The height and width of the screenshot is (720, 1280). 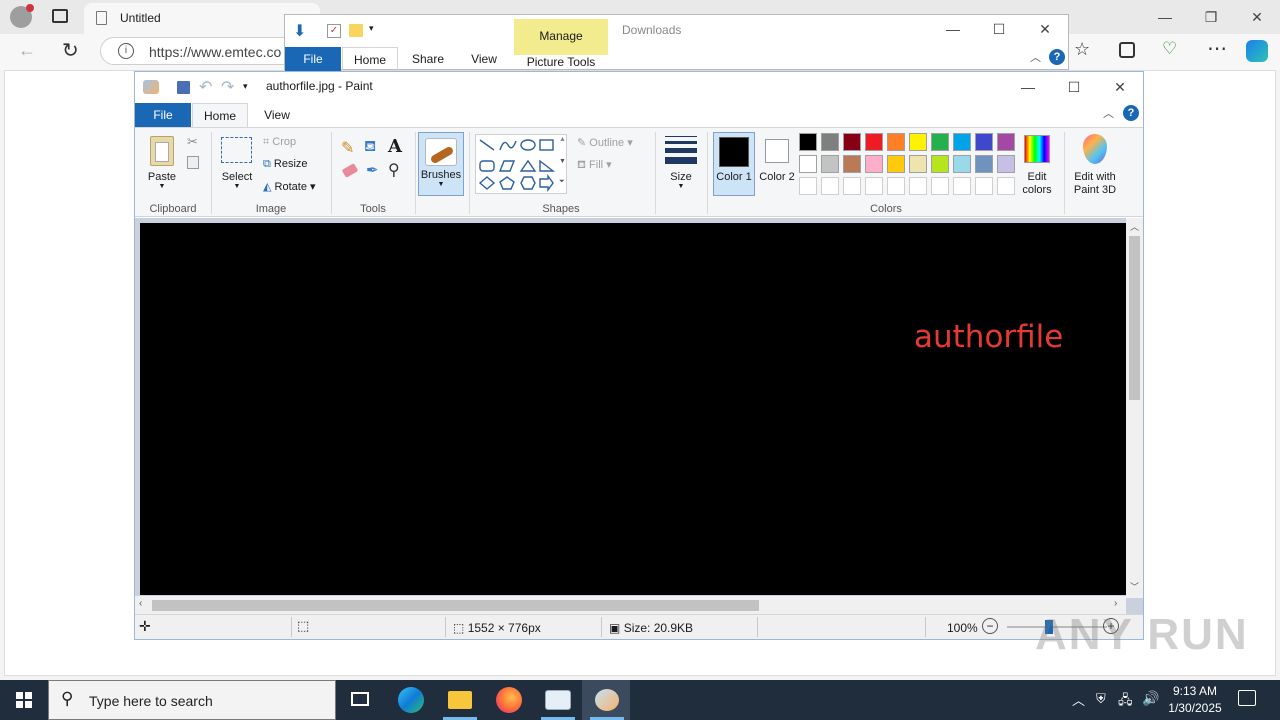 What do you see at coordinates (140, 603) in the screenshot?
I see `scroll-left-icon: ‹` at bounding box center [140, 603].